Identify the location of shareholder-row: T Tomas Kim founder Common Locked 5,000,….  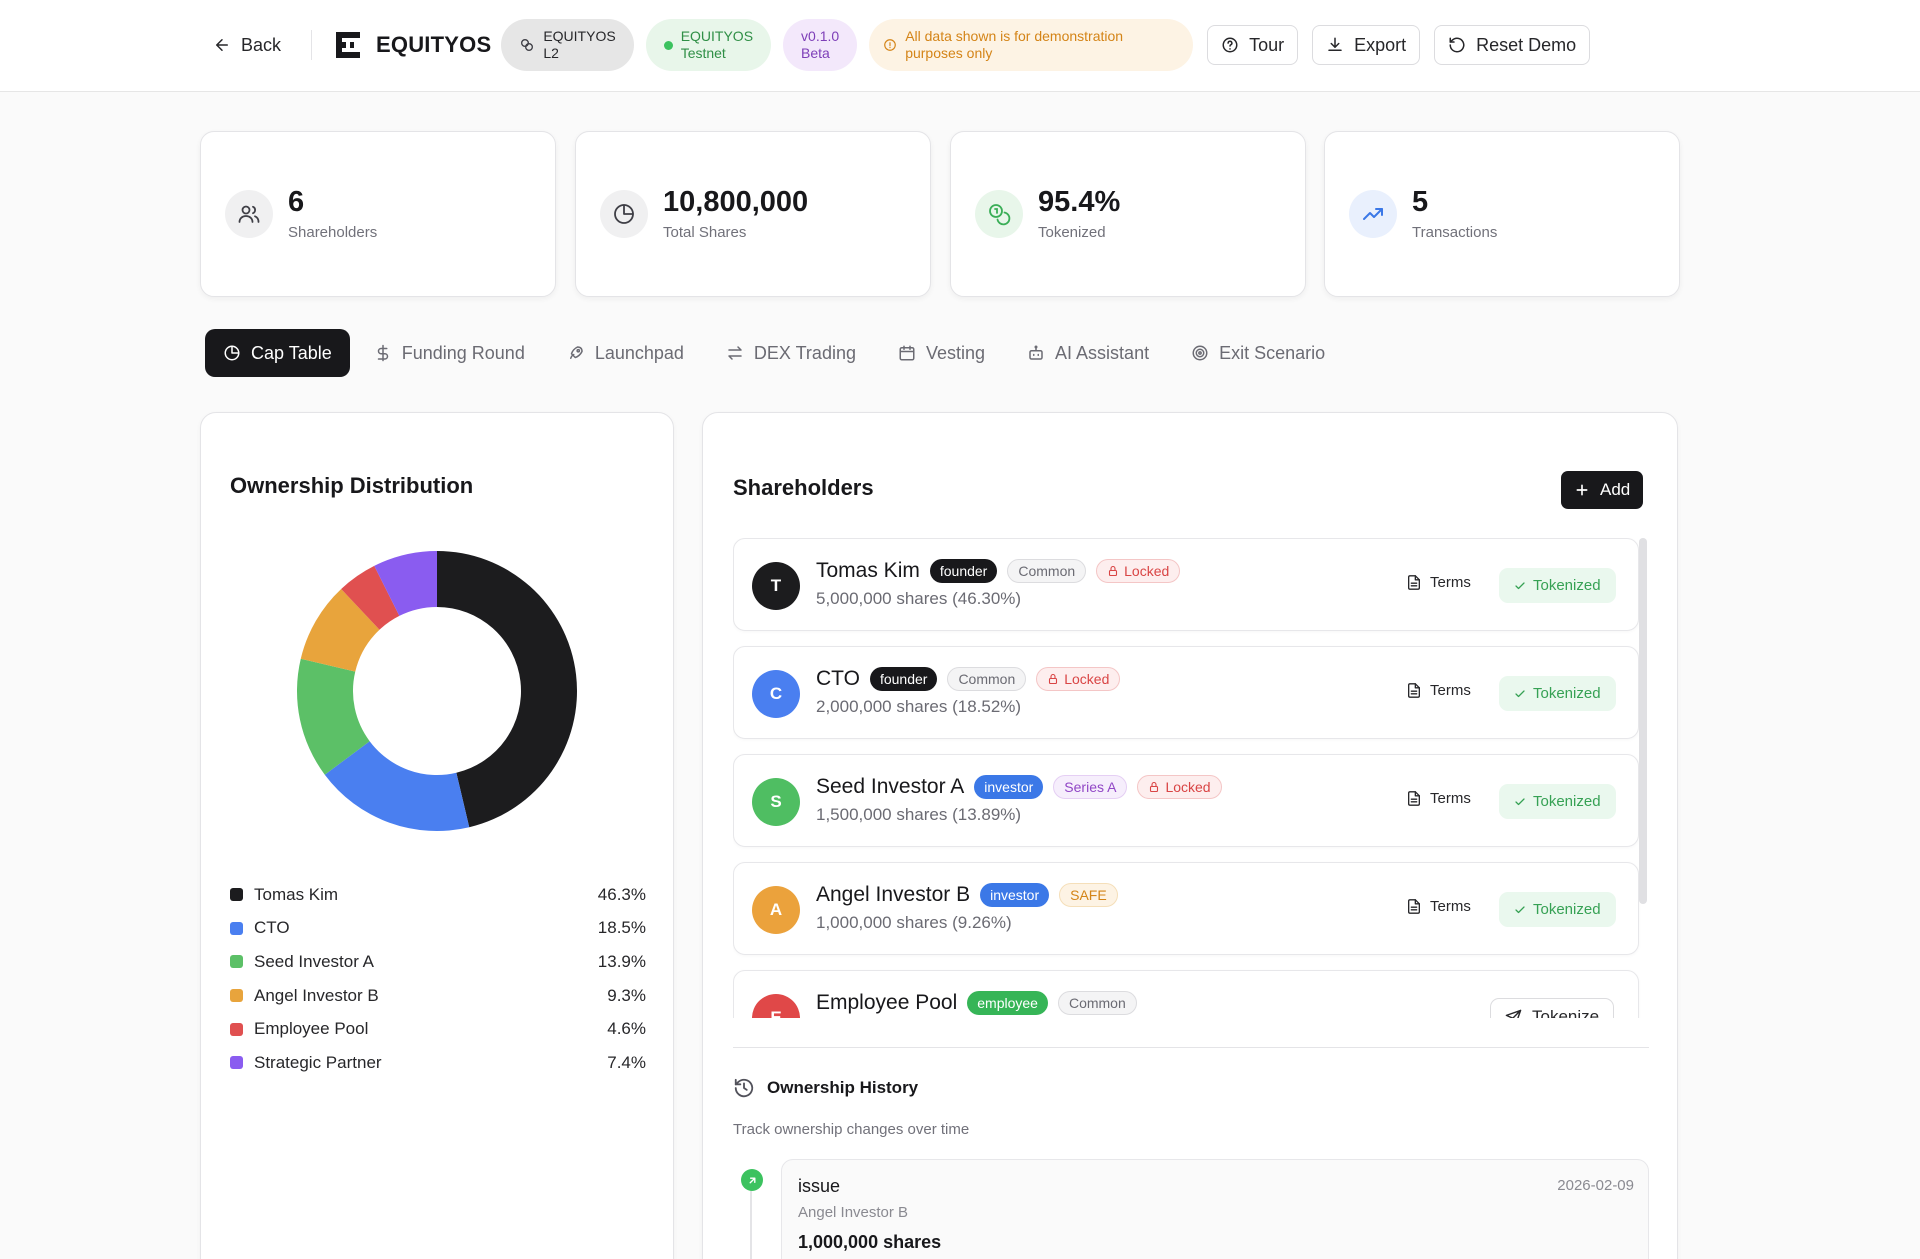
(1186, 584).